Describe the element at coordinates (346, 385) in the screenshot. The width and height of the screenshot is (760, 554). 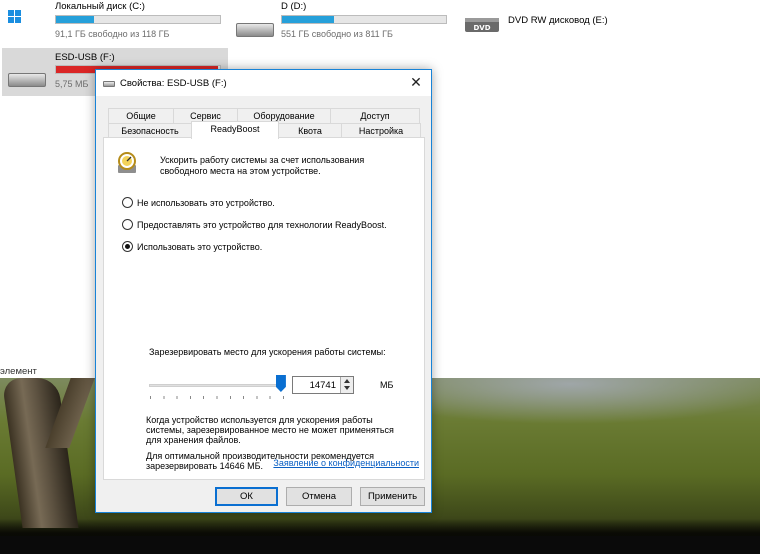
I see `stepper-arrows` at that location.